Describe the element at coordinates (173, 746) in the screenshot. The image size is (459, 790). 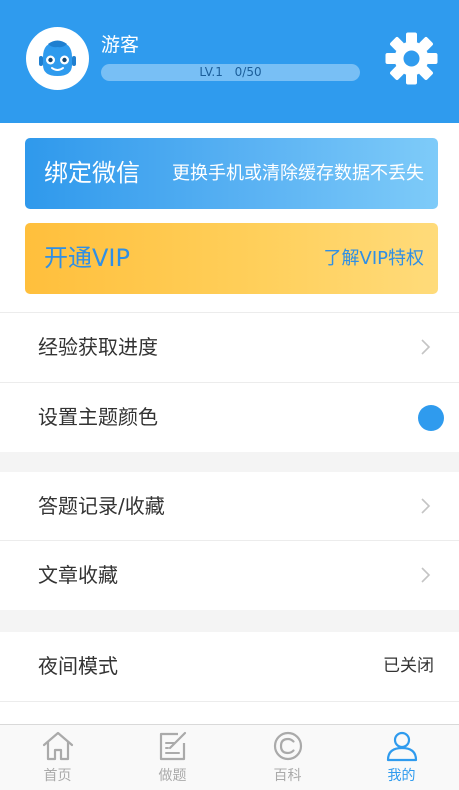
I see `edit-icon` at that location.